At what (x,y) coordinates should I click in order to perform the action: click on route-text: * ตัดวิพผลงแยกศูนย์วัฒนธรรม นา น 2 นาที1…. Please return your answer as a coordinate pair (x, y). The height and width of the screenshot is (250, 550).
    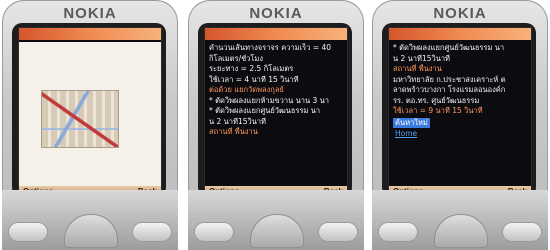
    Looking at the image, I should click on (460, 114).